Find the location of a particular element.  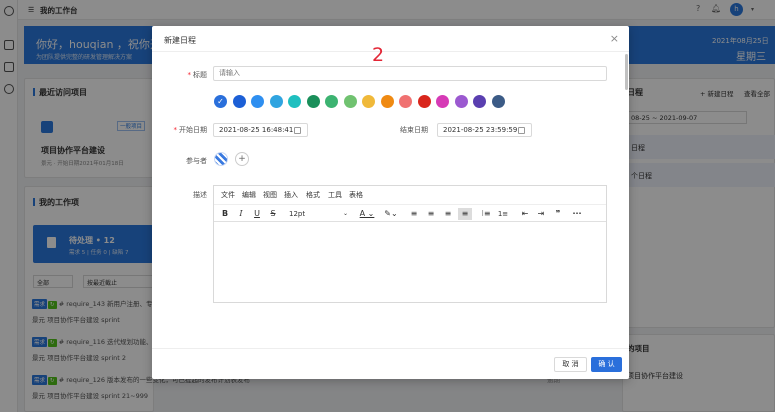

modal-footer: 取 消 确 认 is located at coordinates (390, 363).